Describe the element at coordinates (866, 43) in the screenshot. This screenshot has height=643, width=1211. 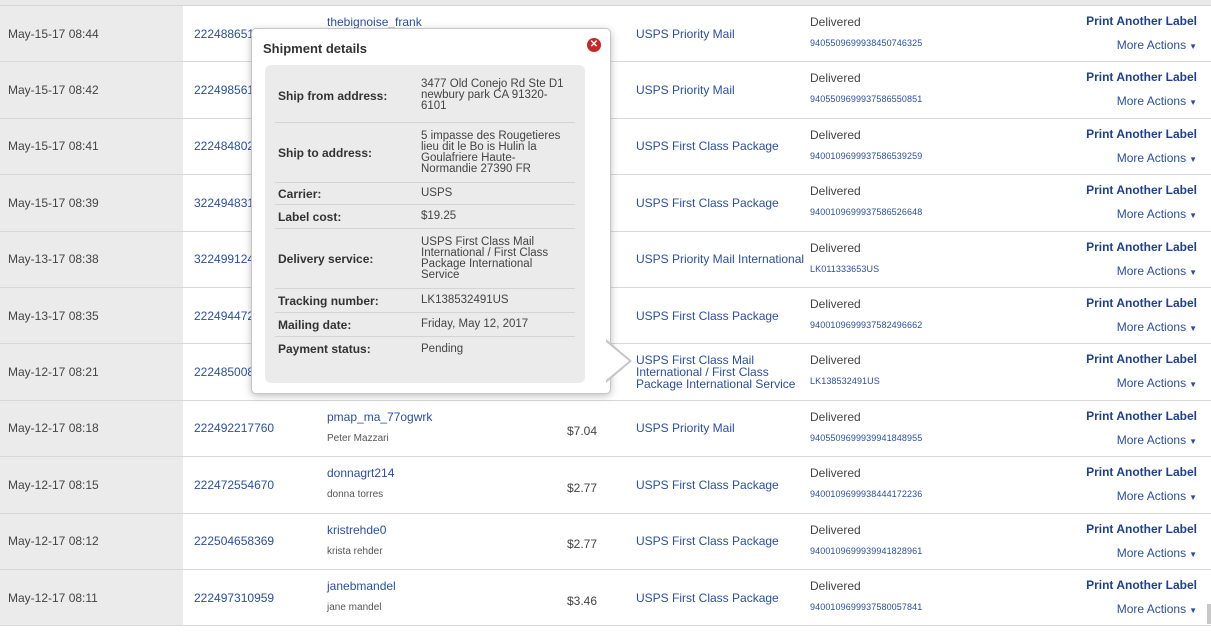
I see `tracking-number-link: 9405509699938450746325` at that location.